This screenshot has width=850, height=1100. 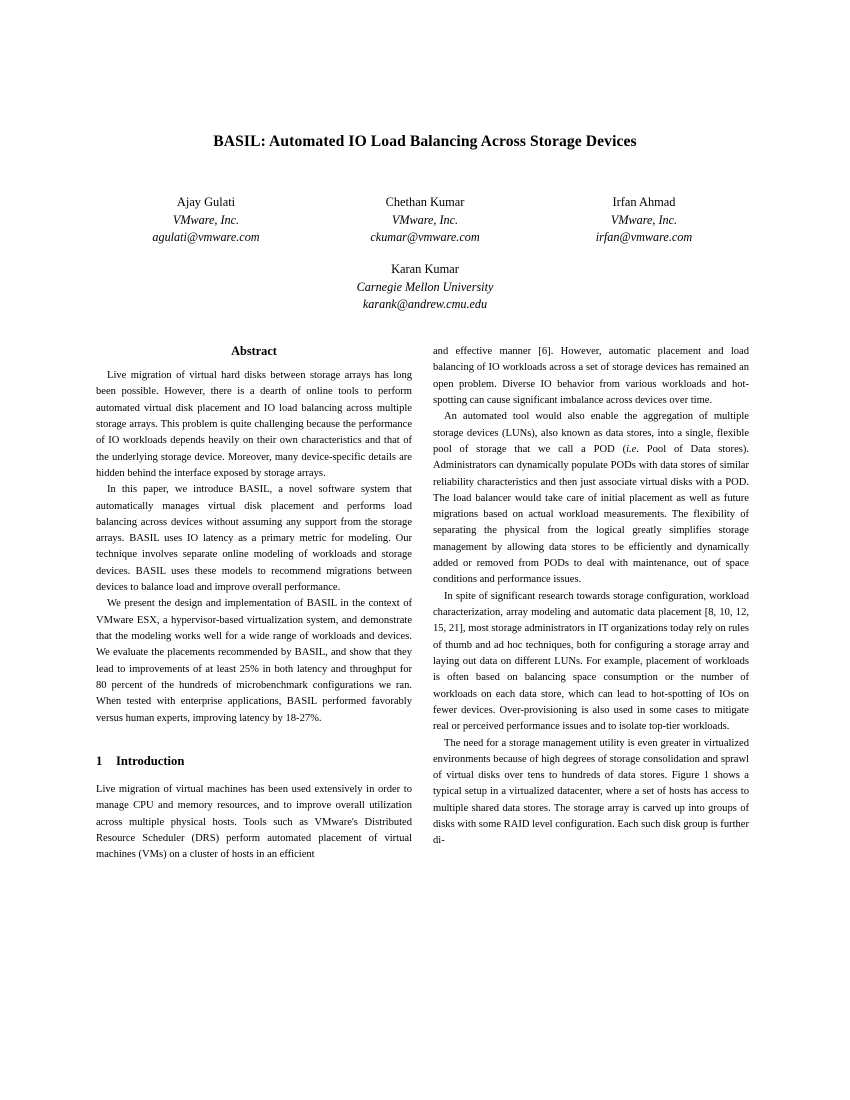 What do you see at coordinates (150, 760) in the screenshot?
I see `section-title: Introduction` at bounding box center [150, 760].